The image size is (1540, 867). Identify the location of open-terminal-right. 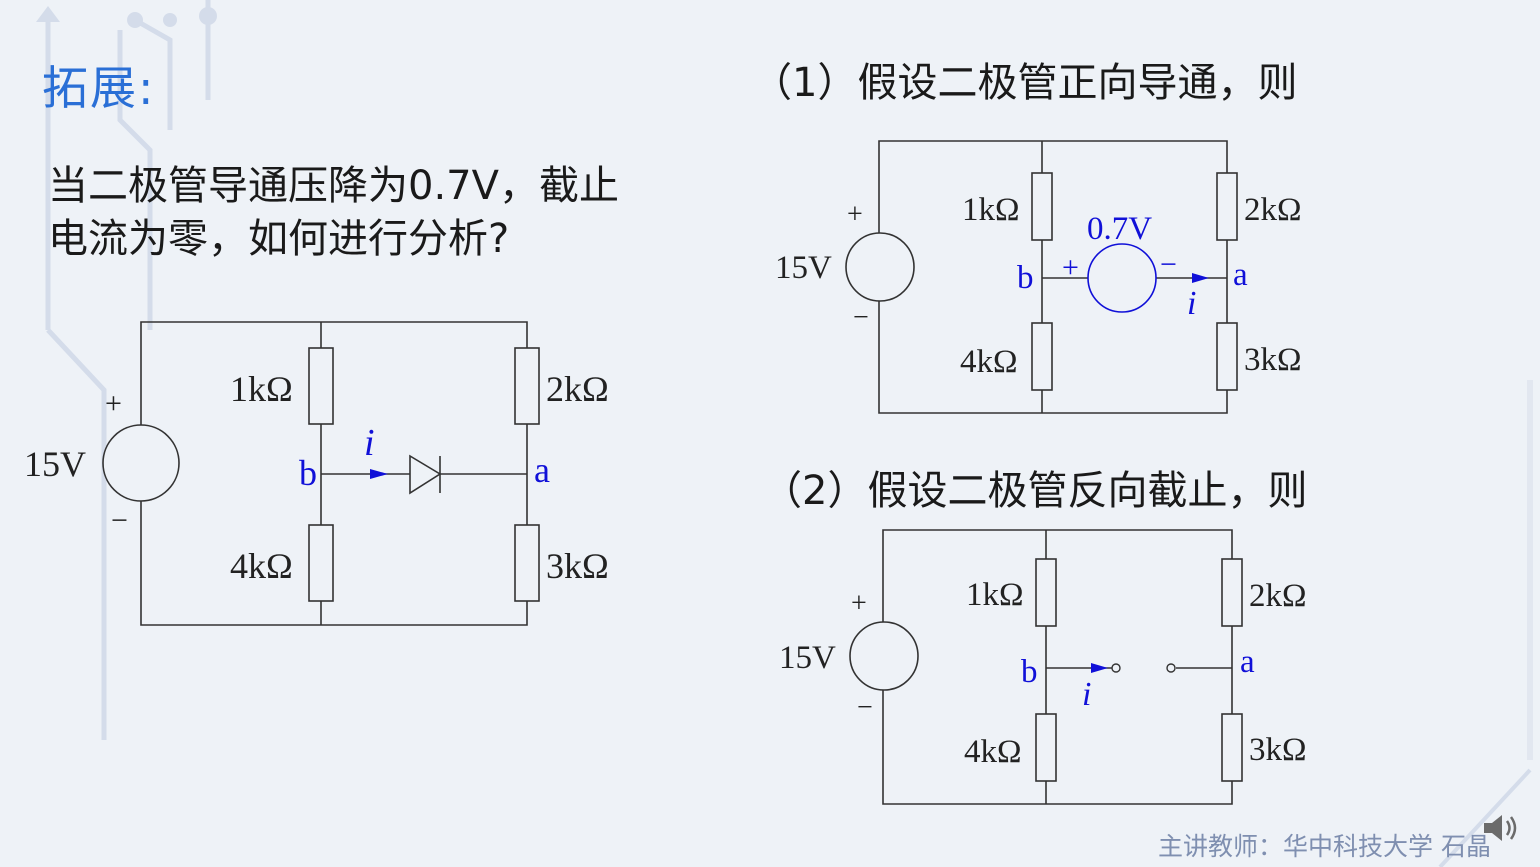
(1171, 668).